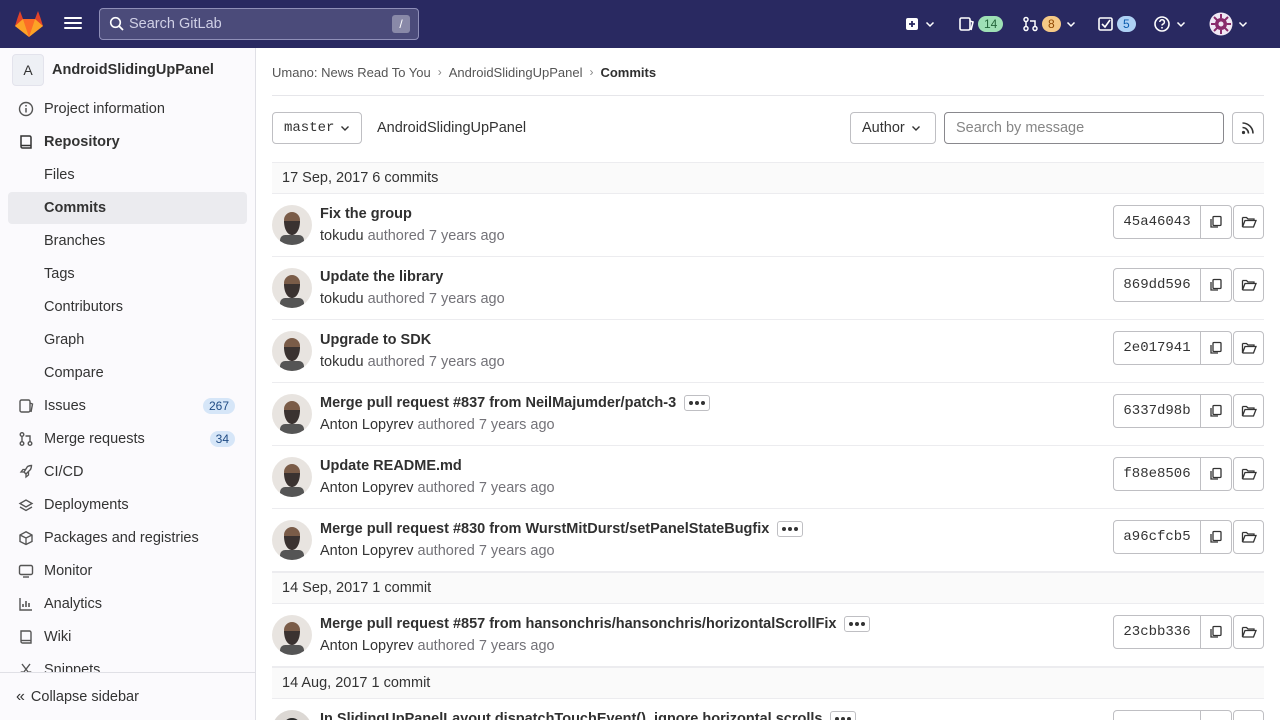 The image size is (1280, 720). What do you see at coordinates (437, 488) in the screenshot?
I see `commit-meta: Anton Lopyrev authored 7 years ago` at bounding box center [437, 488].